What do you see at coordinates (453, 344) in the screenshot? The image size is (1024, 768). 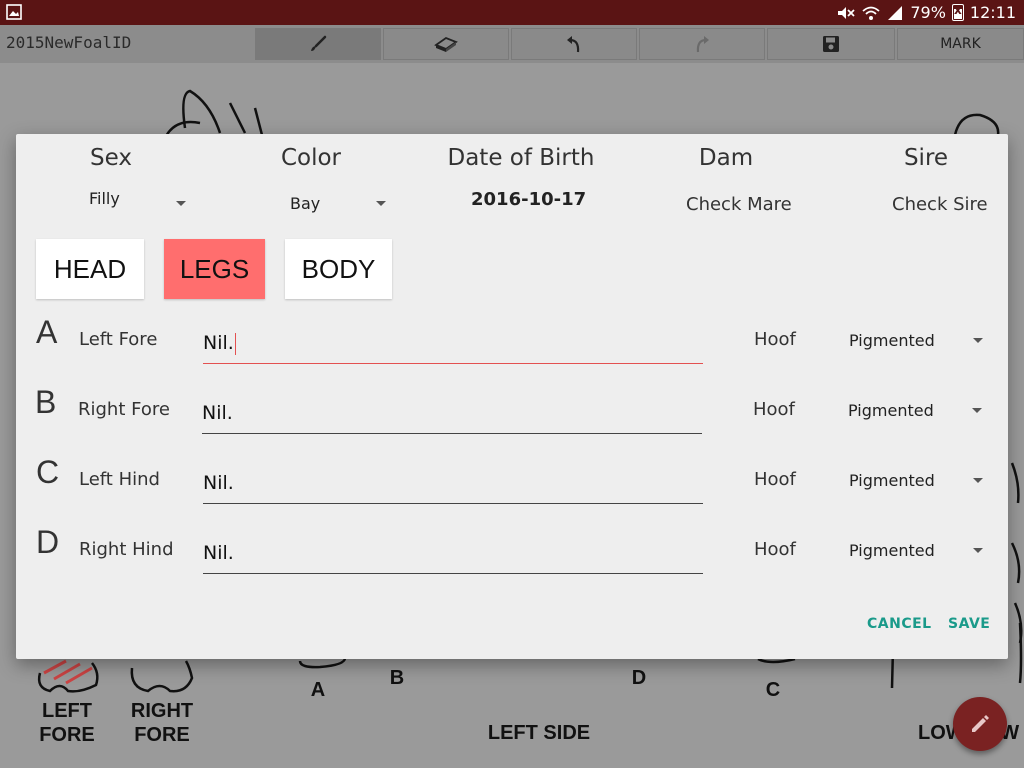 I see `left-fore-input: Nil.` at bounding box center [453, 344].